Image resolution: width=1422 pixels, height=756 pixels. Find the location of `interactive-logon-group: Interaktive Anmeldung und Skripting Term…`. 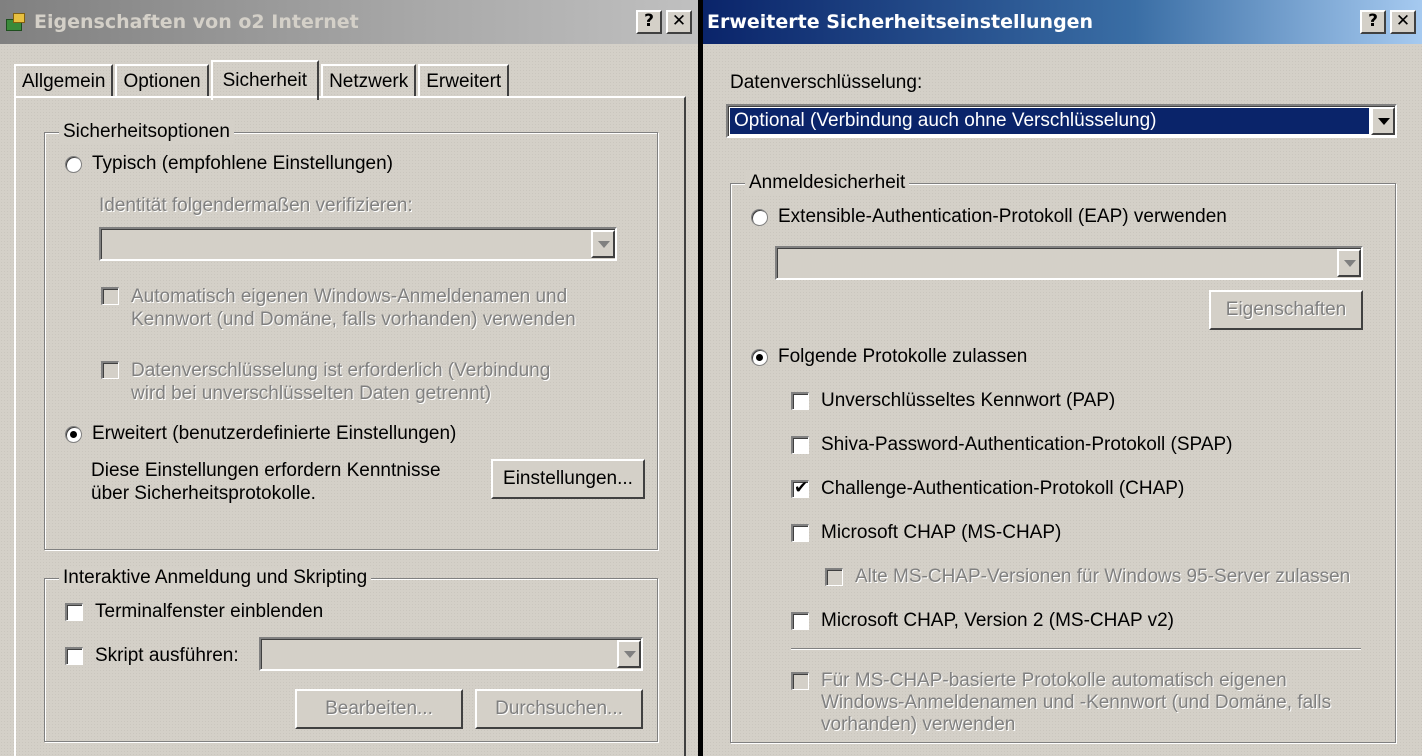

interactive-logon-group: Interaktive Anmeldung und Skripting Term… is located at coordinates (351, 654).